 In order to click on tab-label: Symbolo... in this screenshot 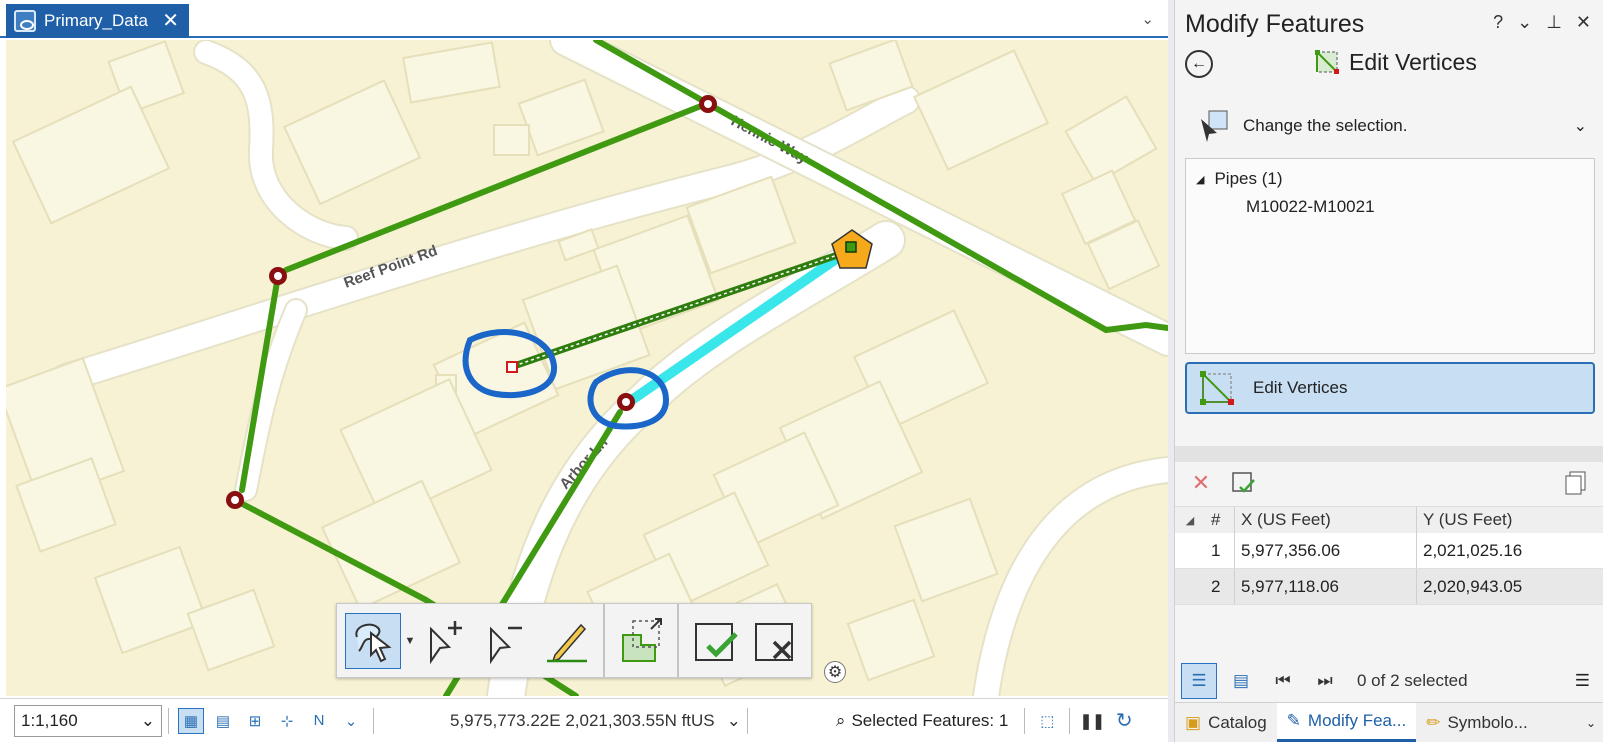, I will do `click(1487, 722)`.